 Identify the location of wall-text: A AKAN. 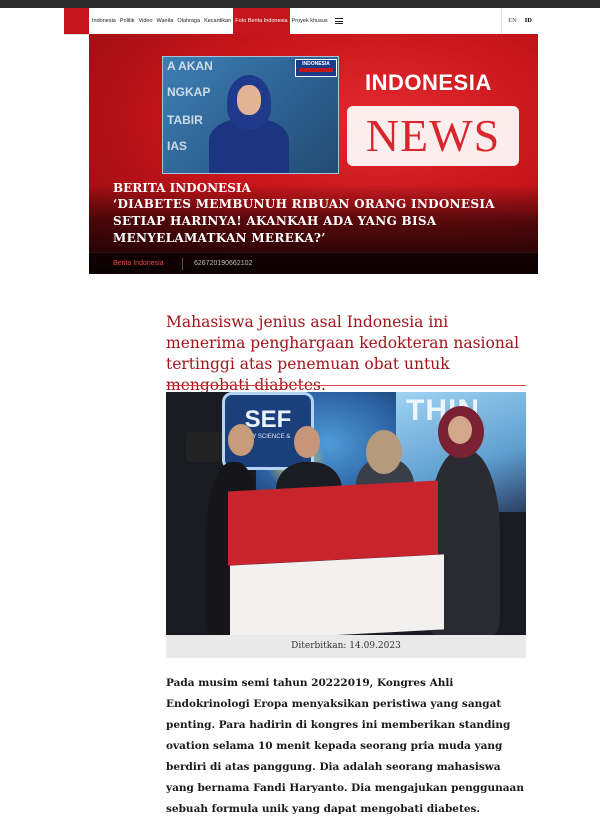
(190, 66).